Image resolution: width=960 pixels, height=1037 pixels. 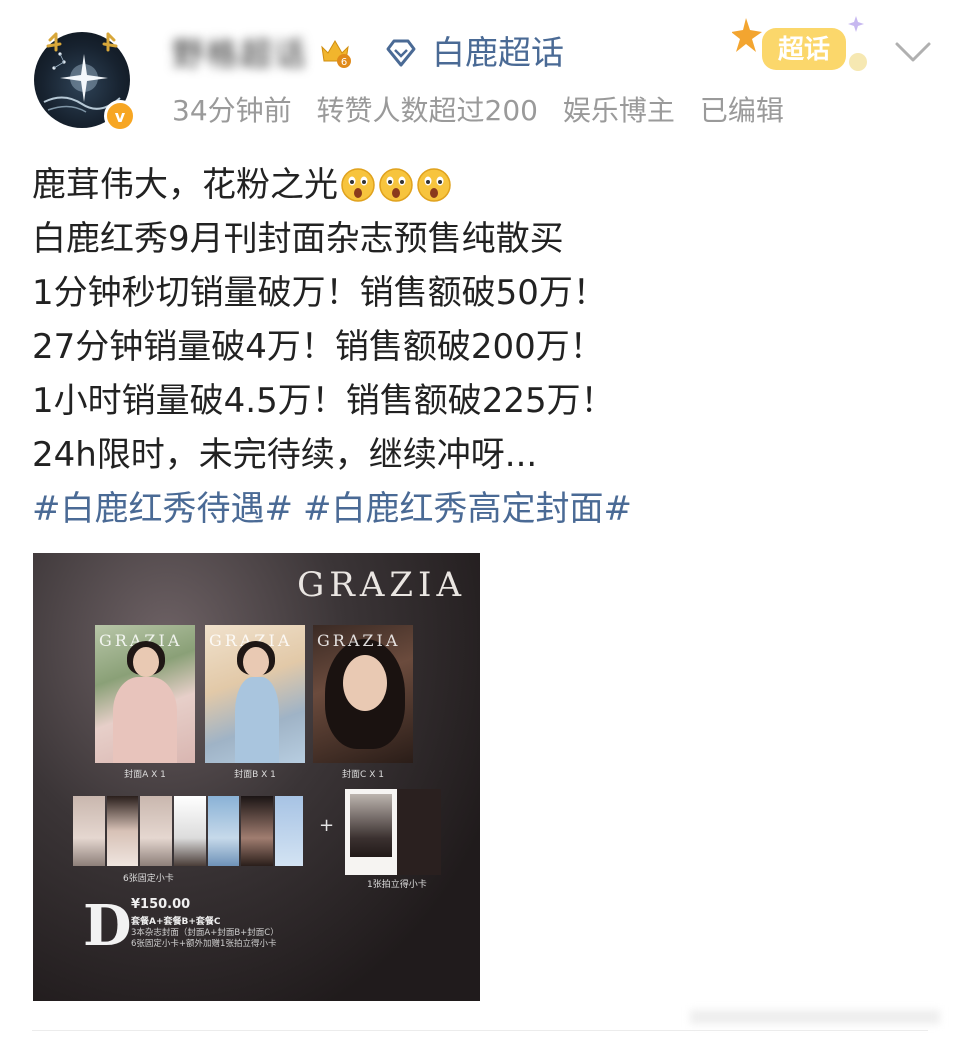 I want to click on chaohua-badge: 超话, so click(x=802, y=45).